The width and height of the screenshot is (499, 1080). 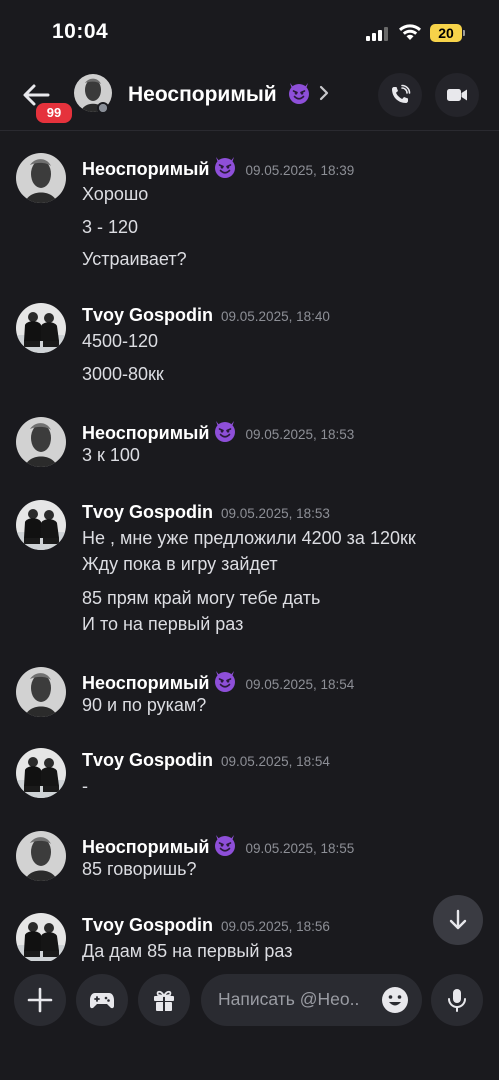 What do you see at coordinates (162, 624) in the screenshot?
I see `message-text: И то на первый раз` at bounding box center [162, 624].